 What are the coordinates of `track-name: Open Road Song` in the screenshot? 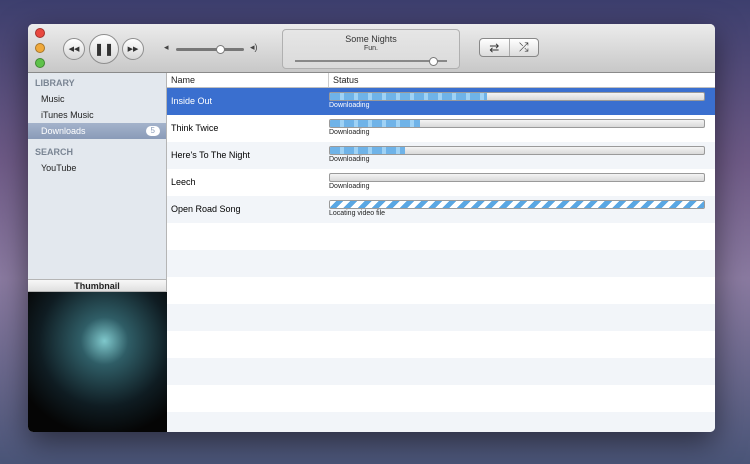 It's located at (206, 209).